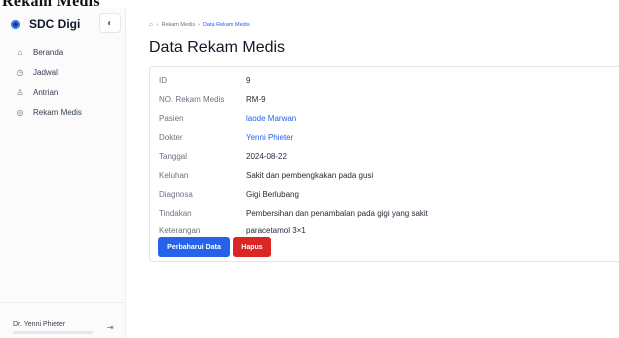 This screenshot has height=338, width=619. I want to click on field-label: Dokter, so click(171, 137).